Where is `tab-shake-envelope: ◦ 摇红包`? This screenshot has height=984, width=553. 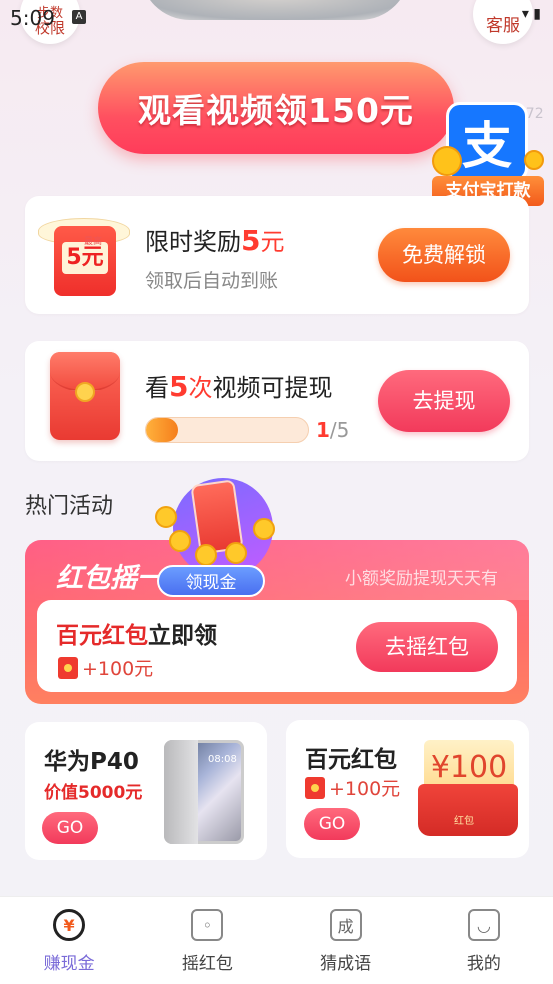
tab-shake-envelope: ◦ 摇红包 is located at coordinates (207, 940).